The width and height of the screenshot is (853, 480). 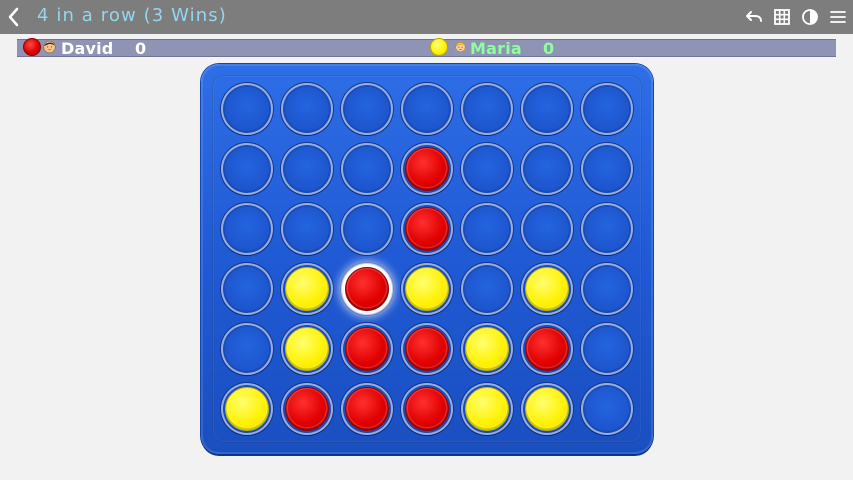 I want to click on board-slot-r3-c1, so click(x=247, y=229).